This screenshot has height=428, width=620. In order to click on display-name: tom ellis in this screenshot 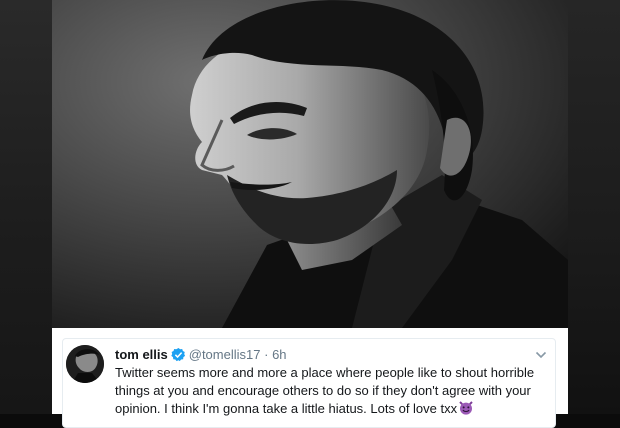, I will do `click(141, 354)`.